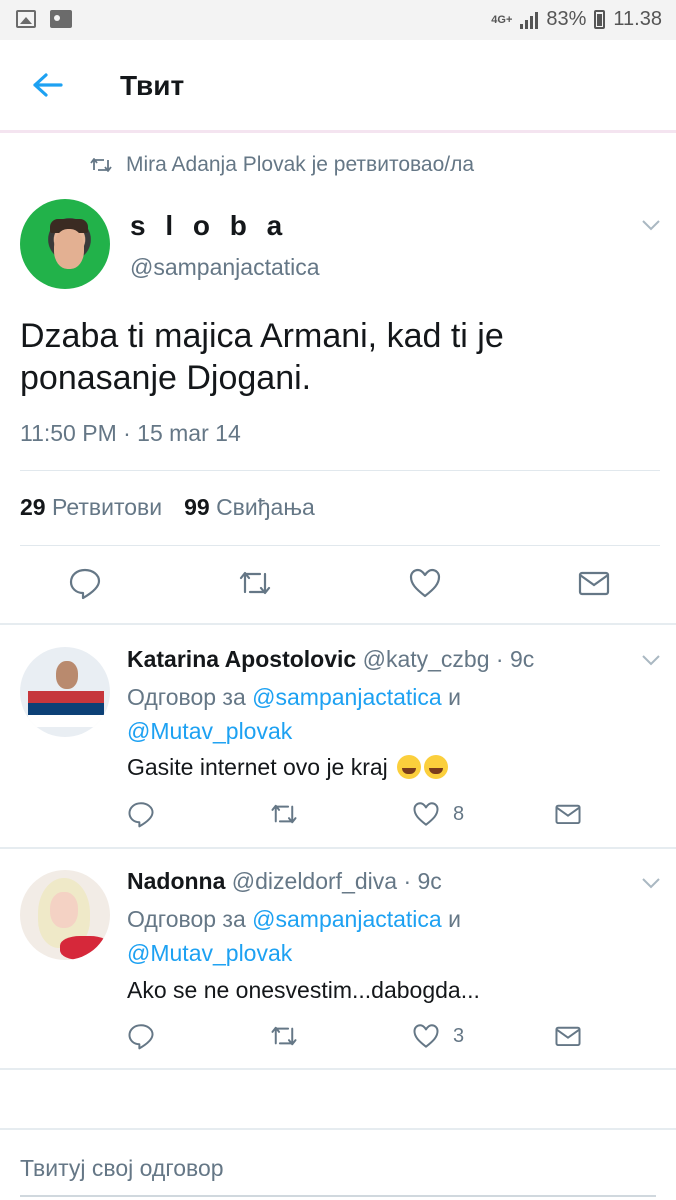 The image size is (676, 1200). Describe the element at coordinates (152, 85) in the screenshot. I see `page-title: Твит` at that location.